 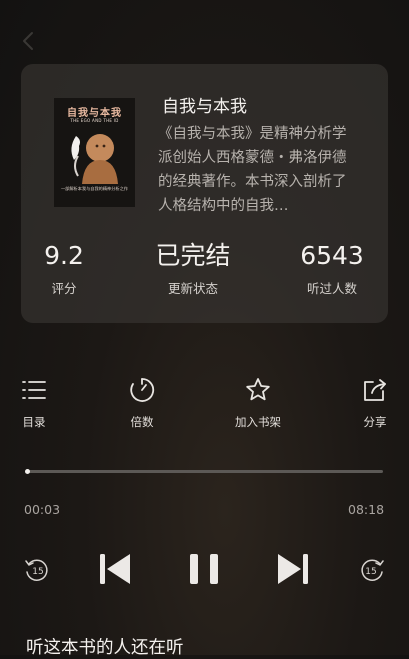 What do you see at coordinates (29, 41) in the screenshot?
I see `back-arrow-icon` at bounding box center [29, 41].